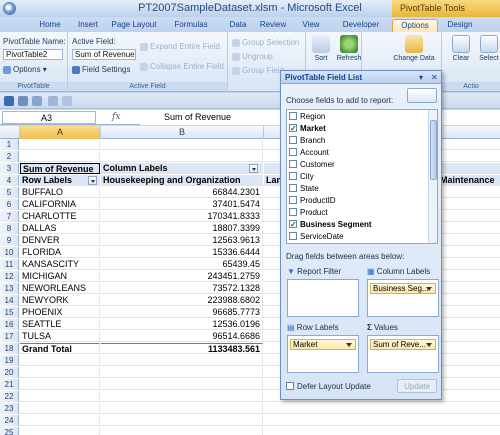  What do you see at coordinates (309, 153) in the screenshot?
I see `field-item: Account` at bounding box center [309, 153].